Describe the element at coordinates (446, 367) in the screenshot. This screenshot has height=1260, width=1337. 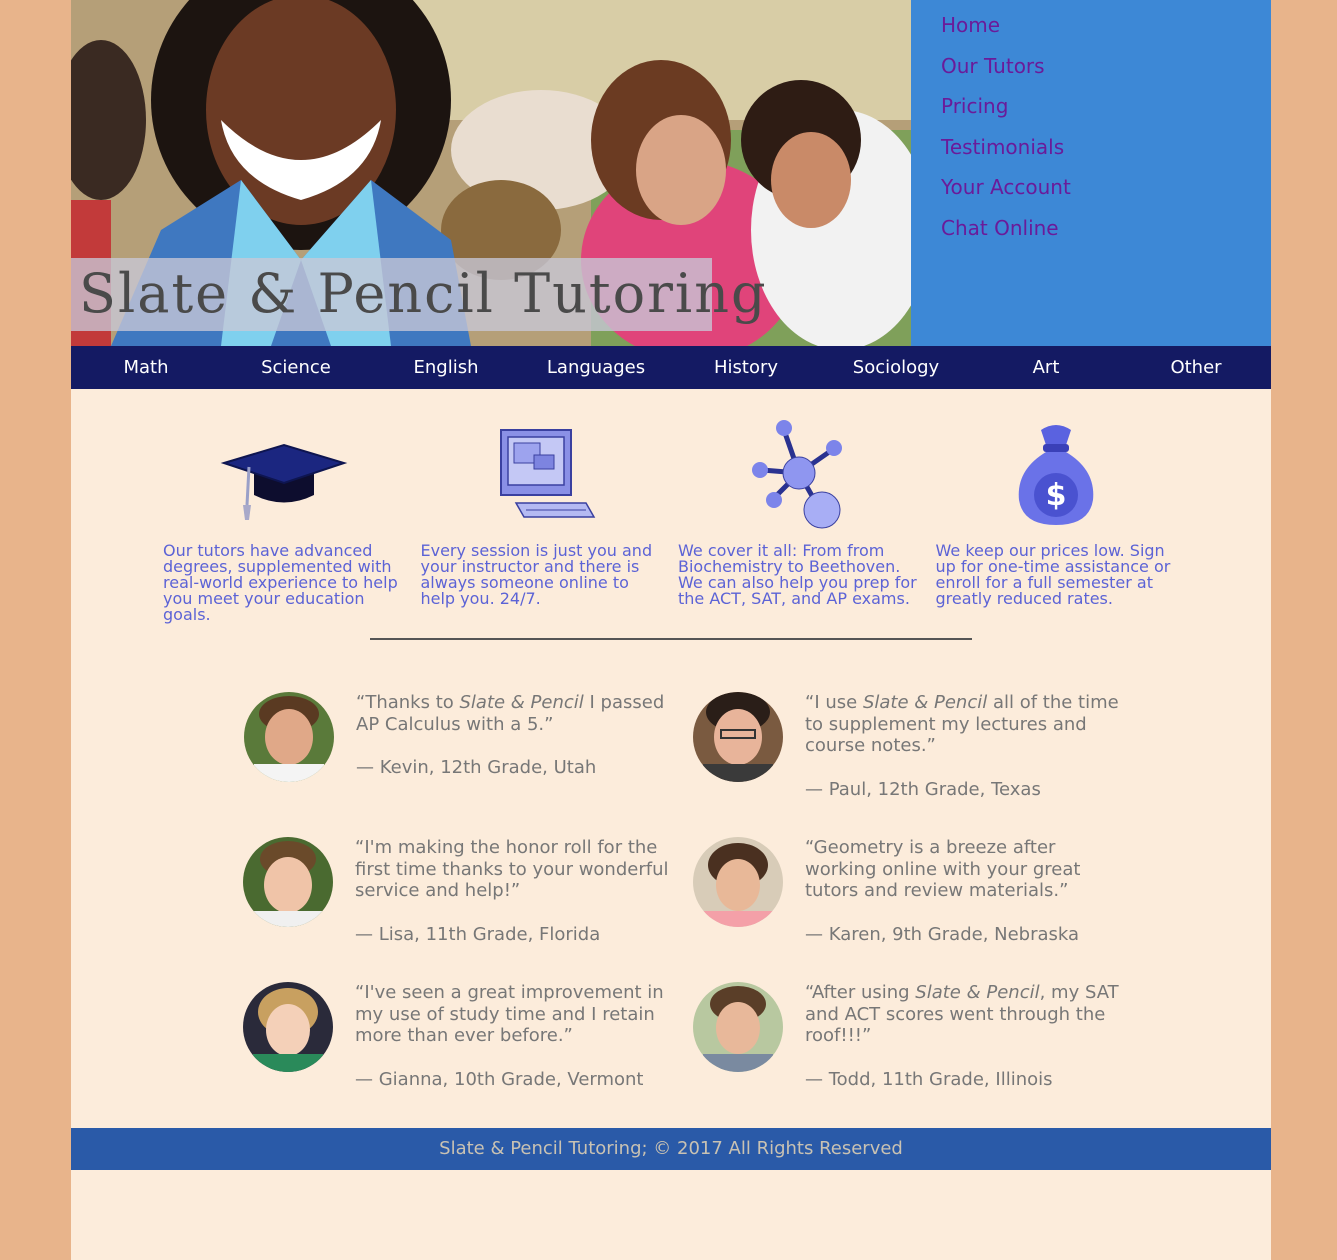
I see `subject-english: English` at that location.